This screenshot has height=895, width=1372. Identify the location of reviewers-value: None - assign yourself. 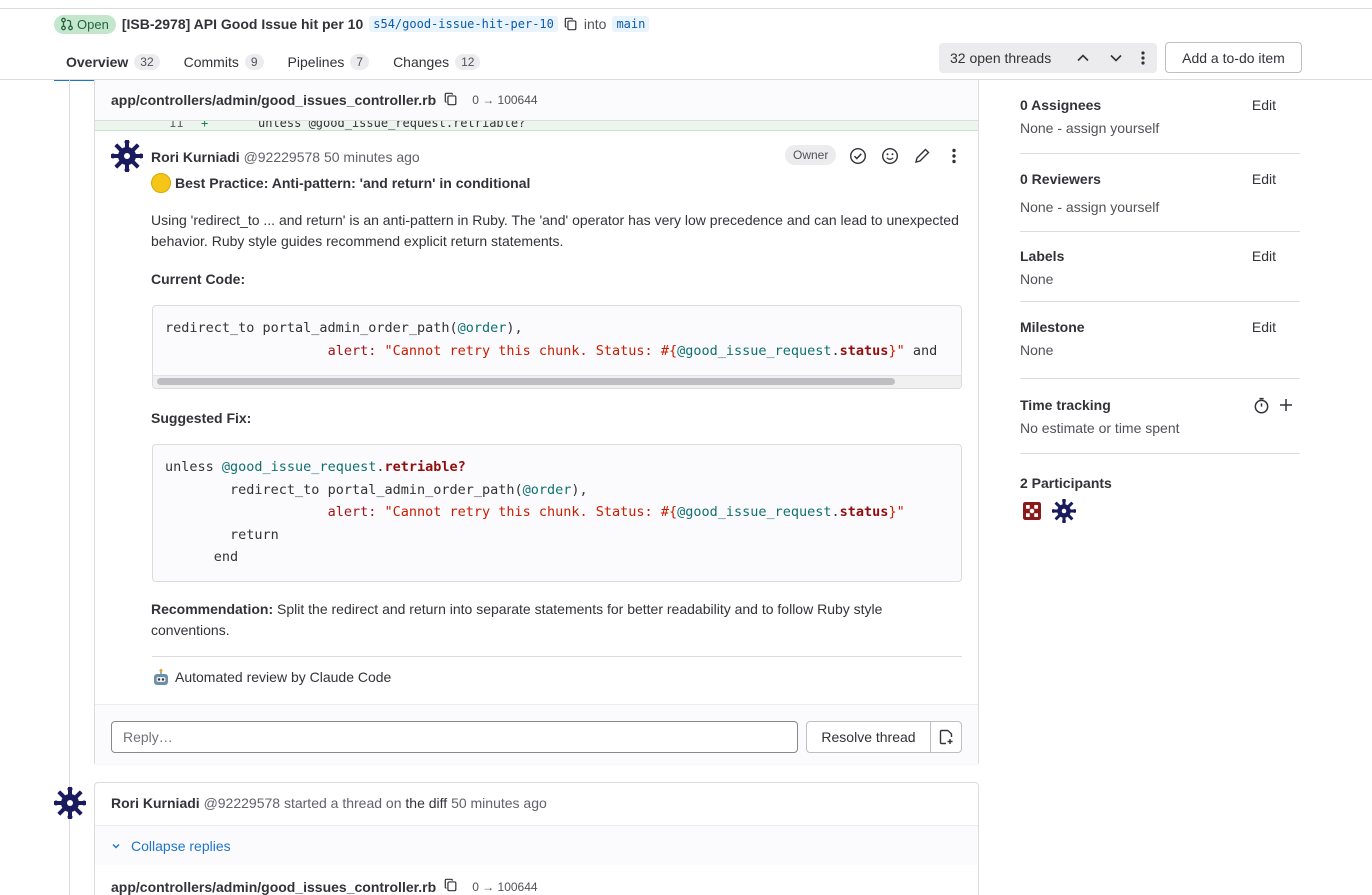
(1089, 207).